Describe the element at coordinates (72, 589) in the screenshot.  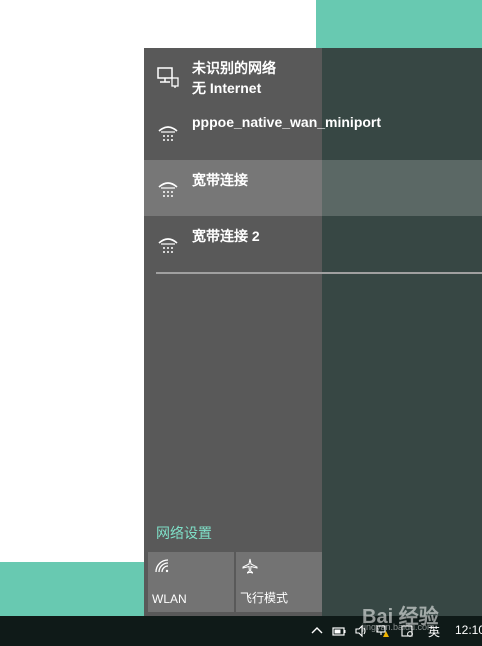
I see `desktop-background-bottom-left` at that location.